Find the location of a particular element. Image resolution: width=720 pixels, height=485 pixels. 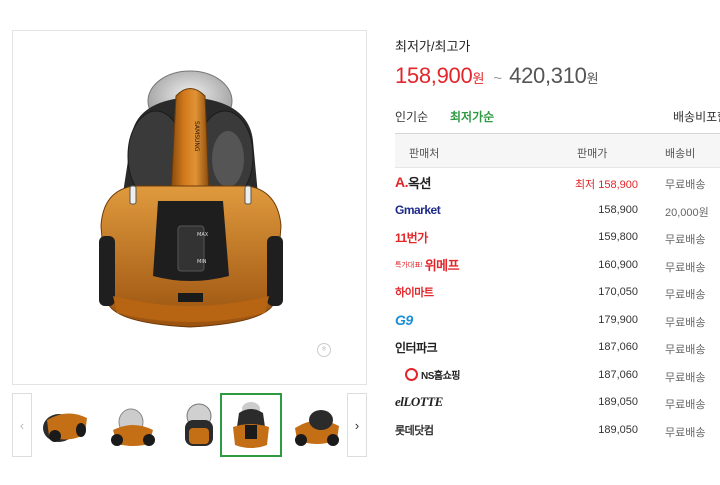

table-row: 특가대표! 위메프 160,900 무료배송 is located at coordinates (557, 265).